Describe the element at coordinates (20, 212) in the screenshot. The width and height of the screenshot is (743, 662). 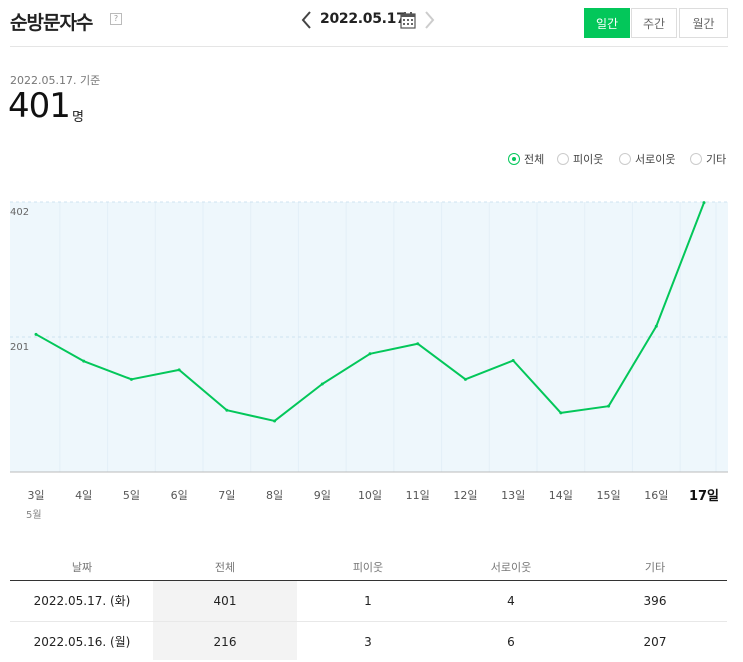
I see `y-tick-label: 402` at that location.